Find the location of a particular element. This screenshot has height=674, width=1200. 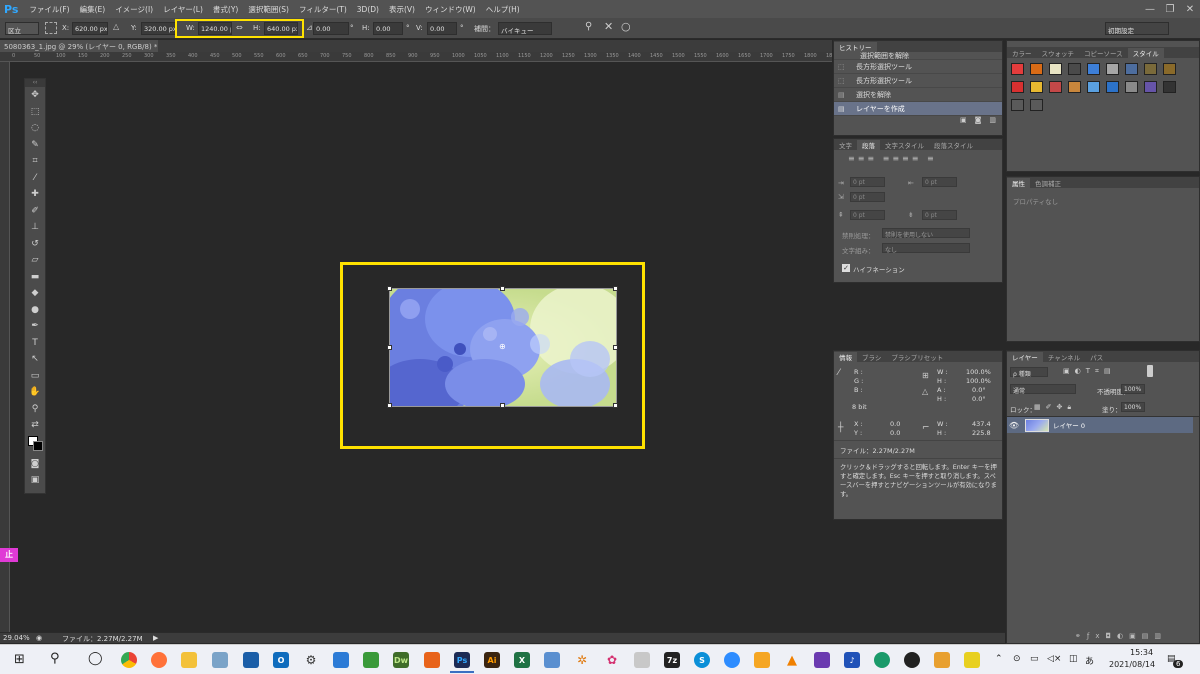

layer-row: 👁︎ レイヤー 0 is located at coordinates (1100, 425).